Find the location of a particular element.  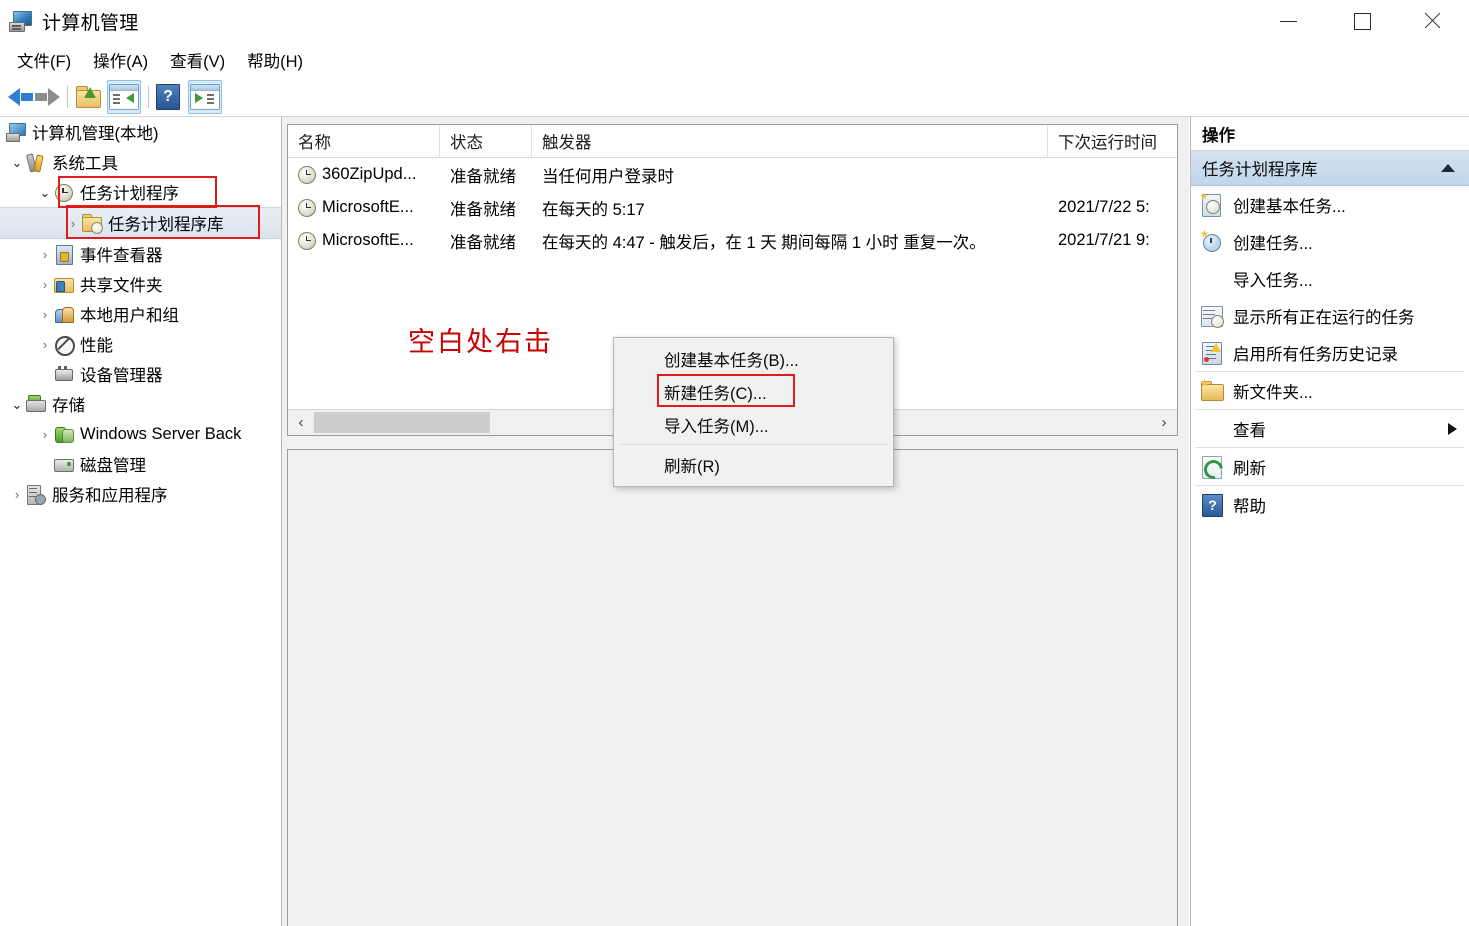

tree-item-task-scheduler-library: › 任务计划程序库 is located at coordinates (140, 223).